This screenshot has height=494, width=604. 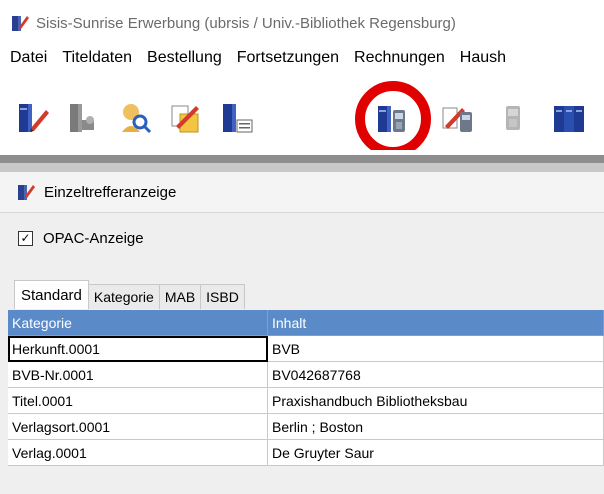 I want to click on column-header-inhalt: Inhalt, so click(x=436, y=323).